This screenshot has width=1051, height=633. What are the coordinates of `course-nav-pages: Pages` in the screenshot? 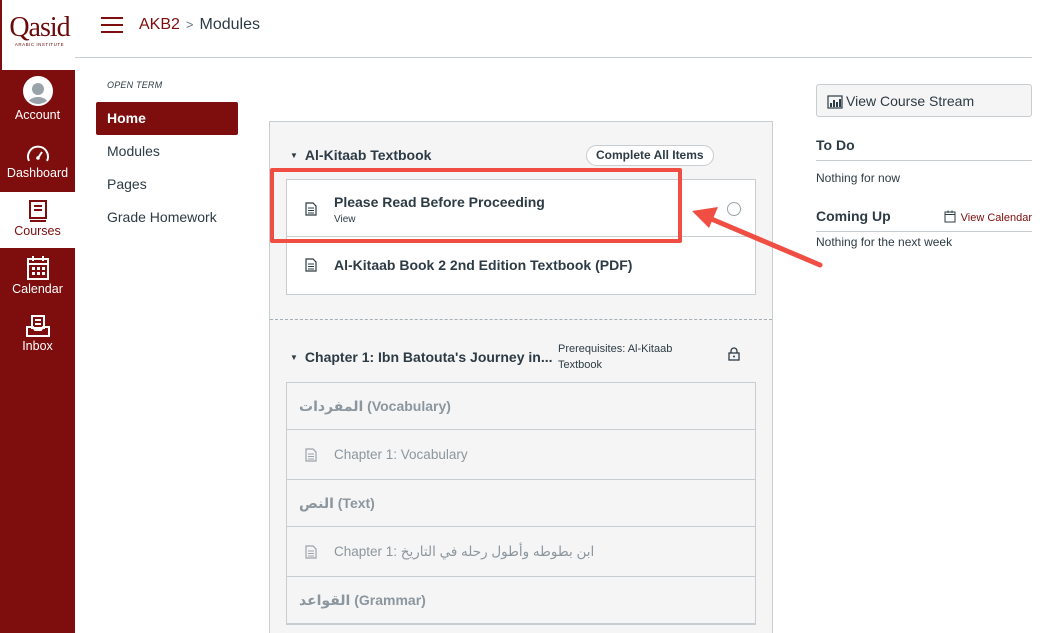 It's located at (167, 184).